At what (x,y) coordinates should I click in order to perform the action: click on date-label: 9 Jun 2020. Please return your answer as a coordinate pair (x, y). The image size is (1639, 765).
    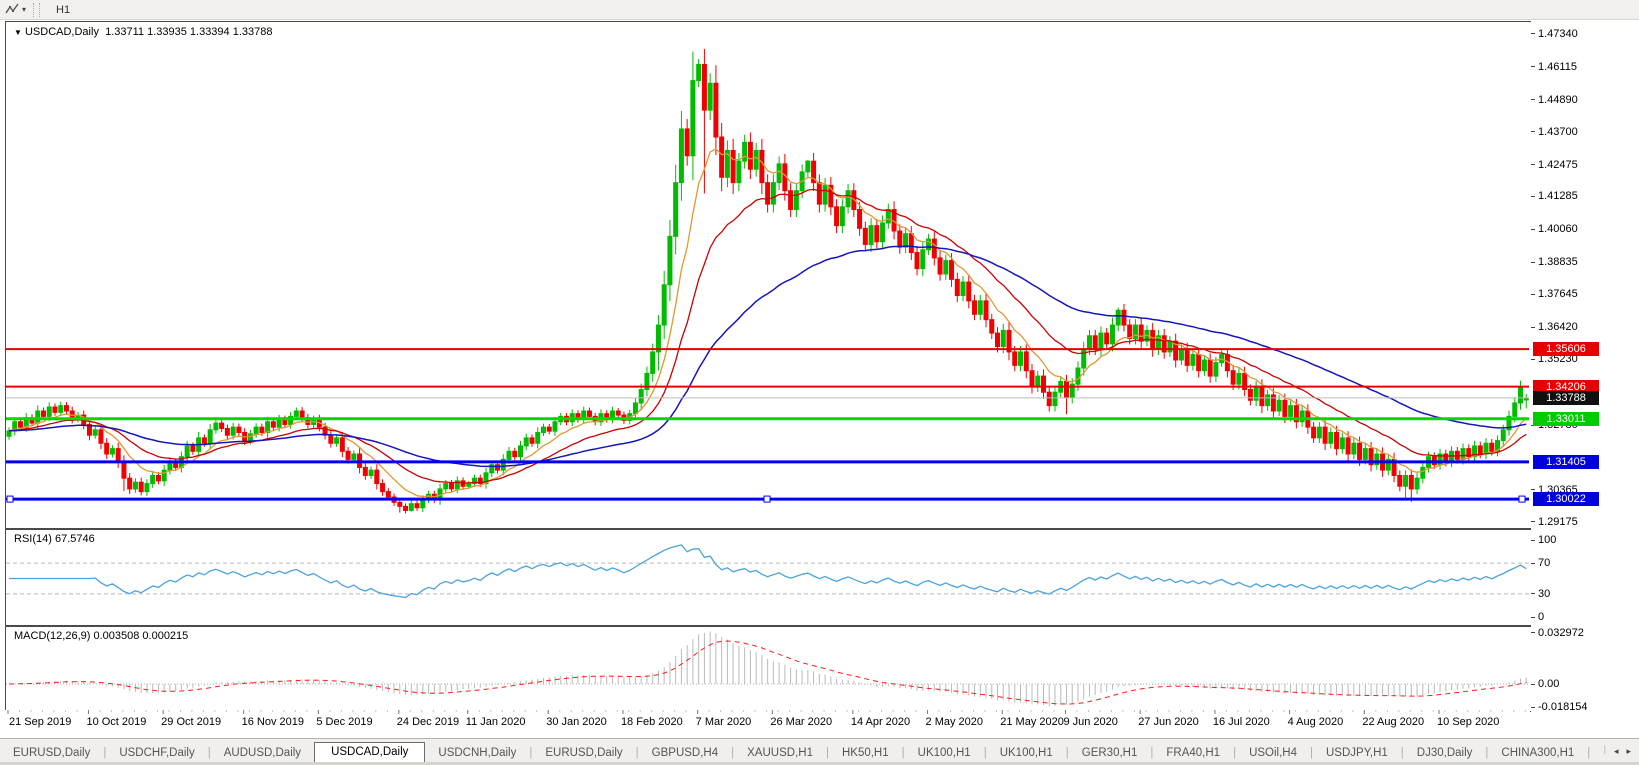
    Looking at the image, I should click on (1090, 722).